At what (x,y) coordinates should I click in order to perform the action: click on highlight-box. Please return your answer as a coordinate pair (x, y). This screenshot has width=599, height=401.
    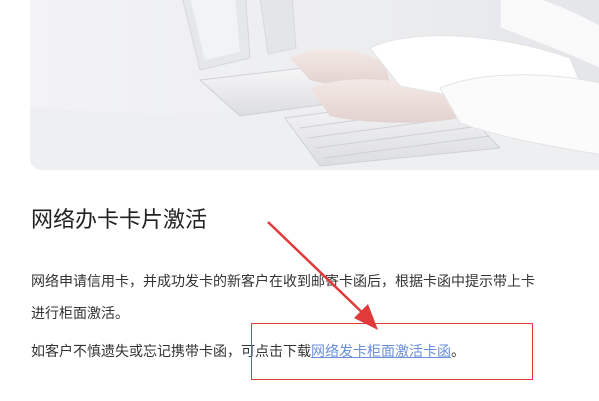
    Looking at the image, I should click on (392, 351).